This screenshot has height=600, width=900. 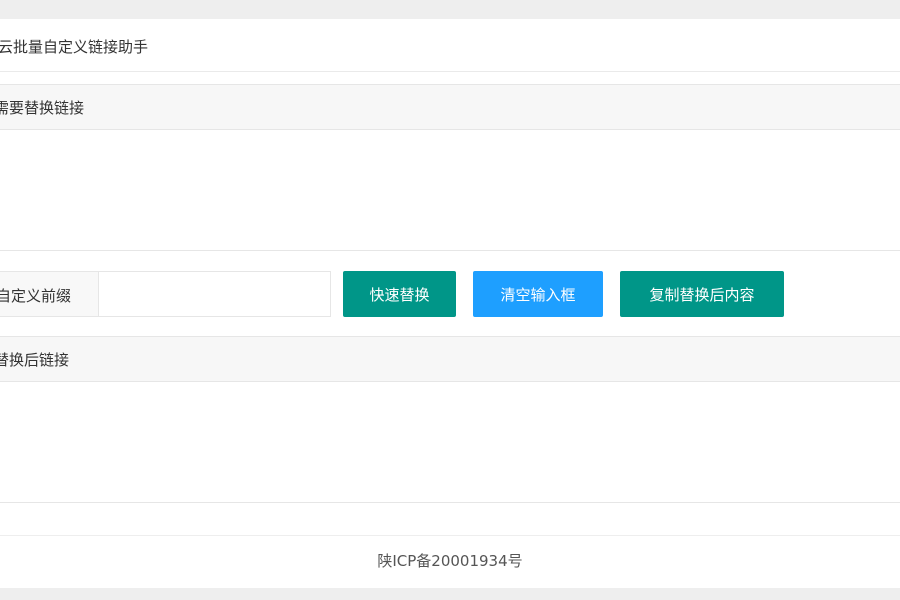 What do you see at coordinates (214, 294) in the screenshot?
I see `prefix-input` at bounding box center [214, 294].